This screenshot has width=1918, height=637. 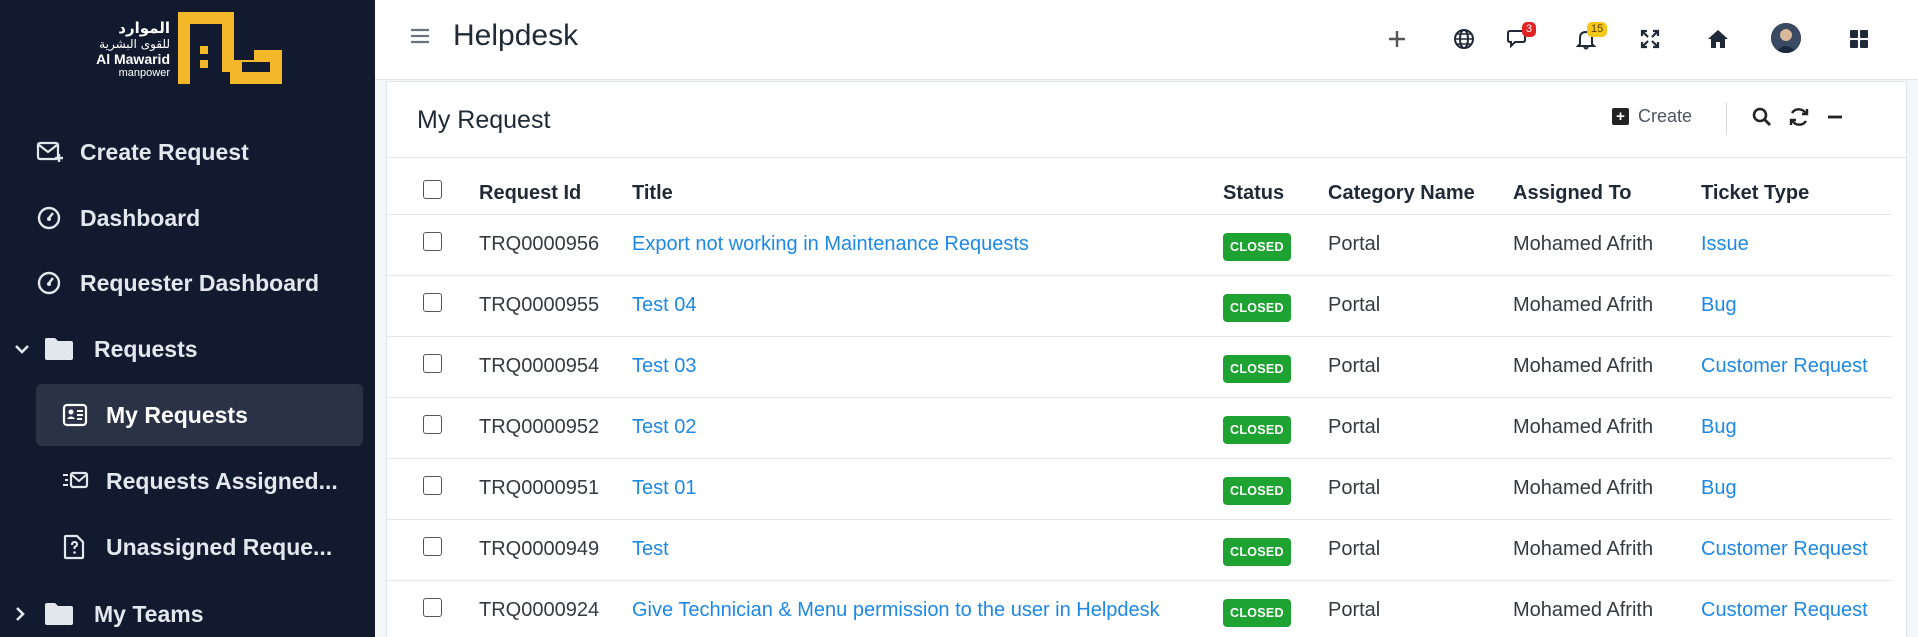 What do you see at coordinates (133, 59) in the screenshot?
I see `logo-english-line1: Al Mawarid` at bounding box center [133, 59].